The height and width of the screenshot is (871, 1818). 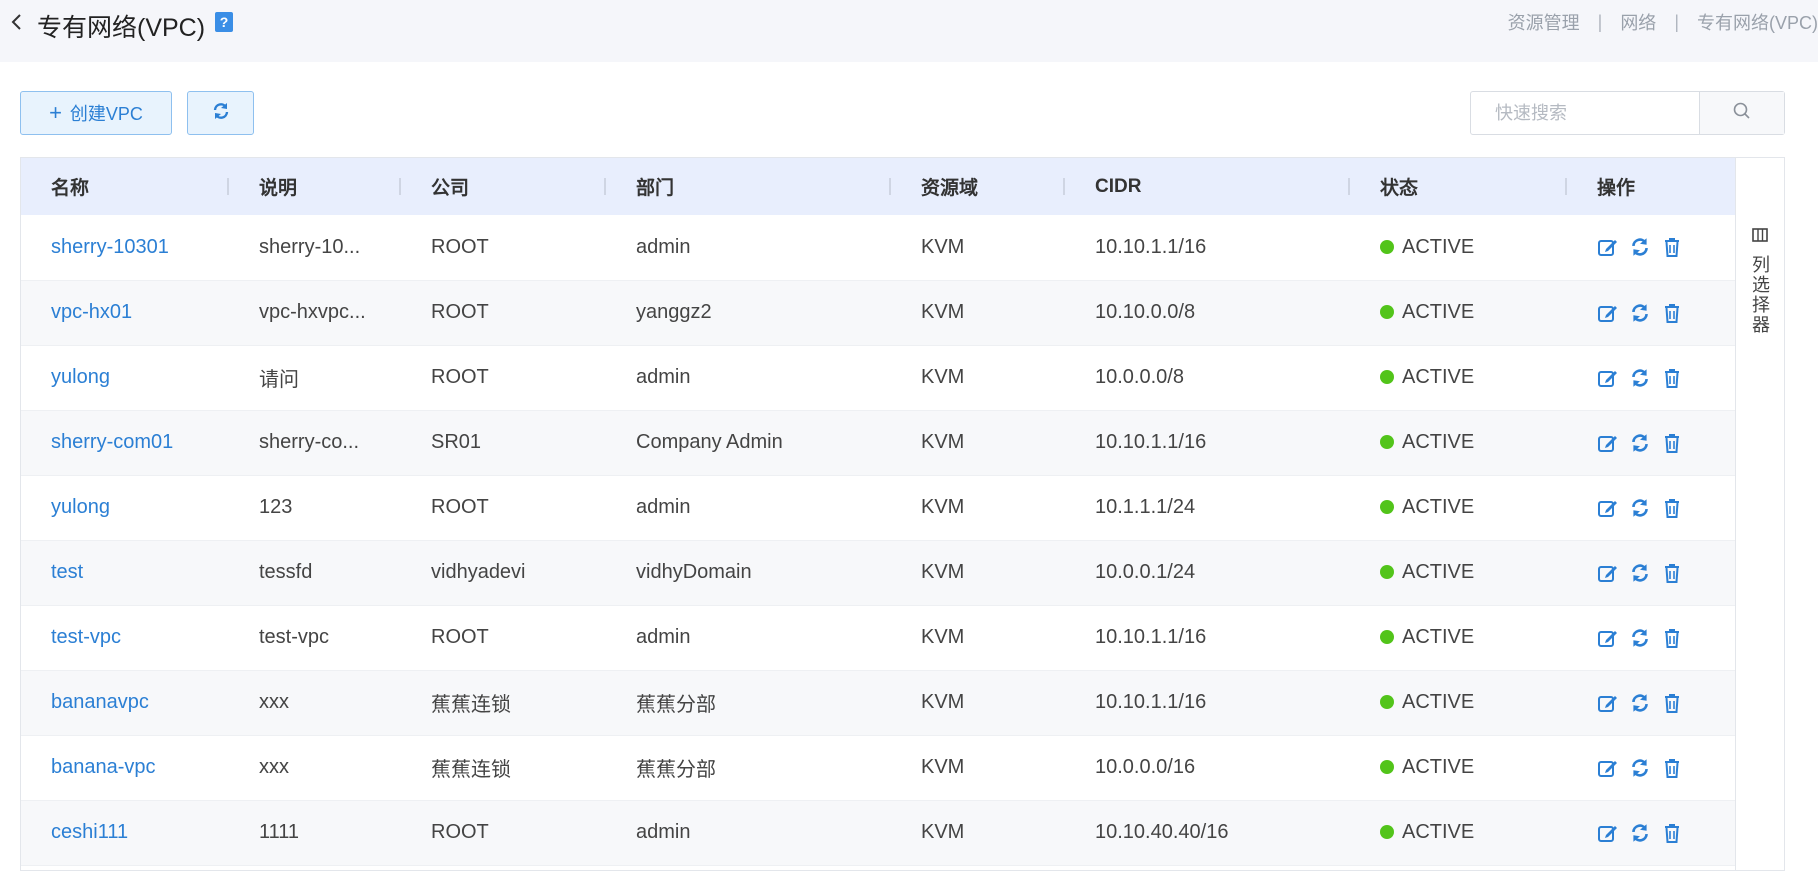 What do you see at coordinates (978, 186) in the screenshot?
I see `column-header-resource-domain: 资源域` at bounding box center [978, 186].